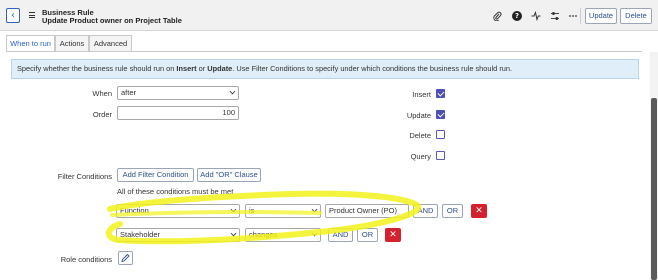 The image size is (658, 280). Describe the element at coordinates (440, 155) in the screenshot. I see `query-checkbox` at that location.